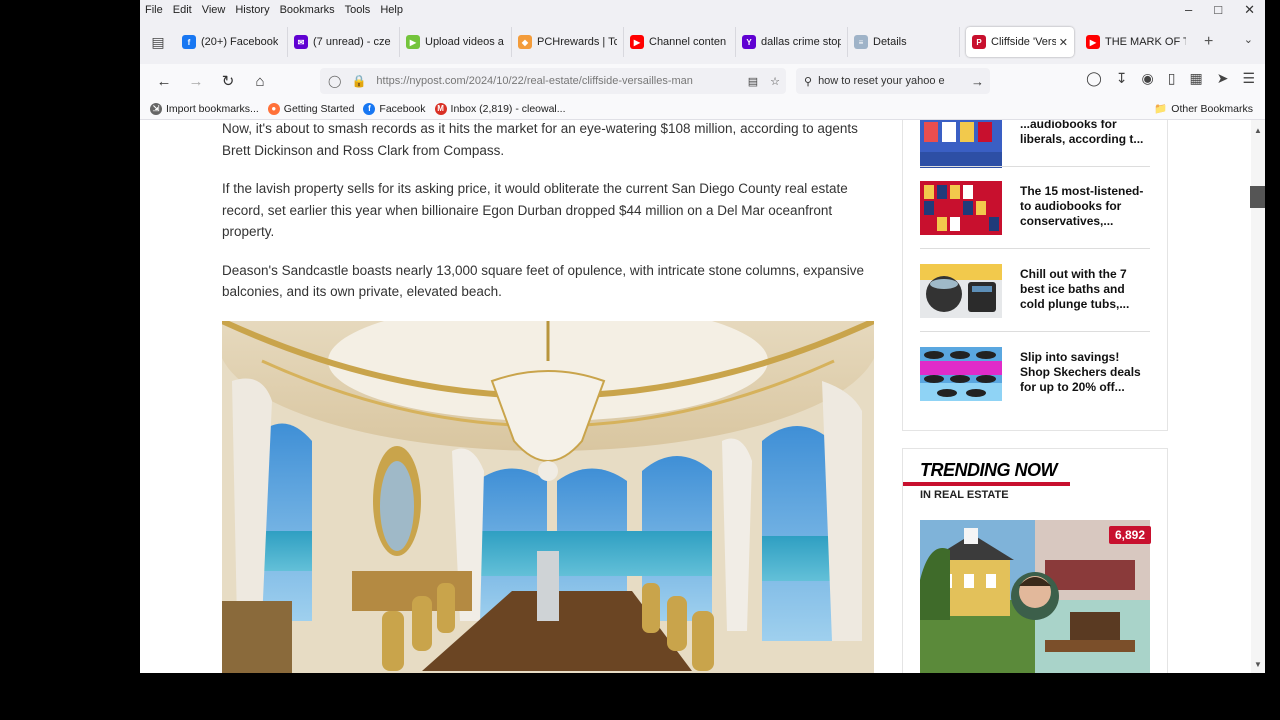  I want to click on bookmark-label: Getting Started, so click(319, 108).